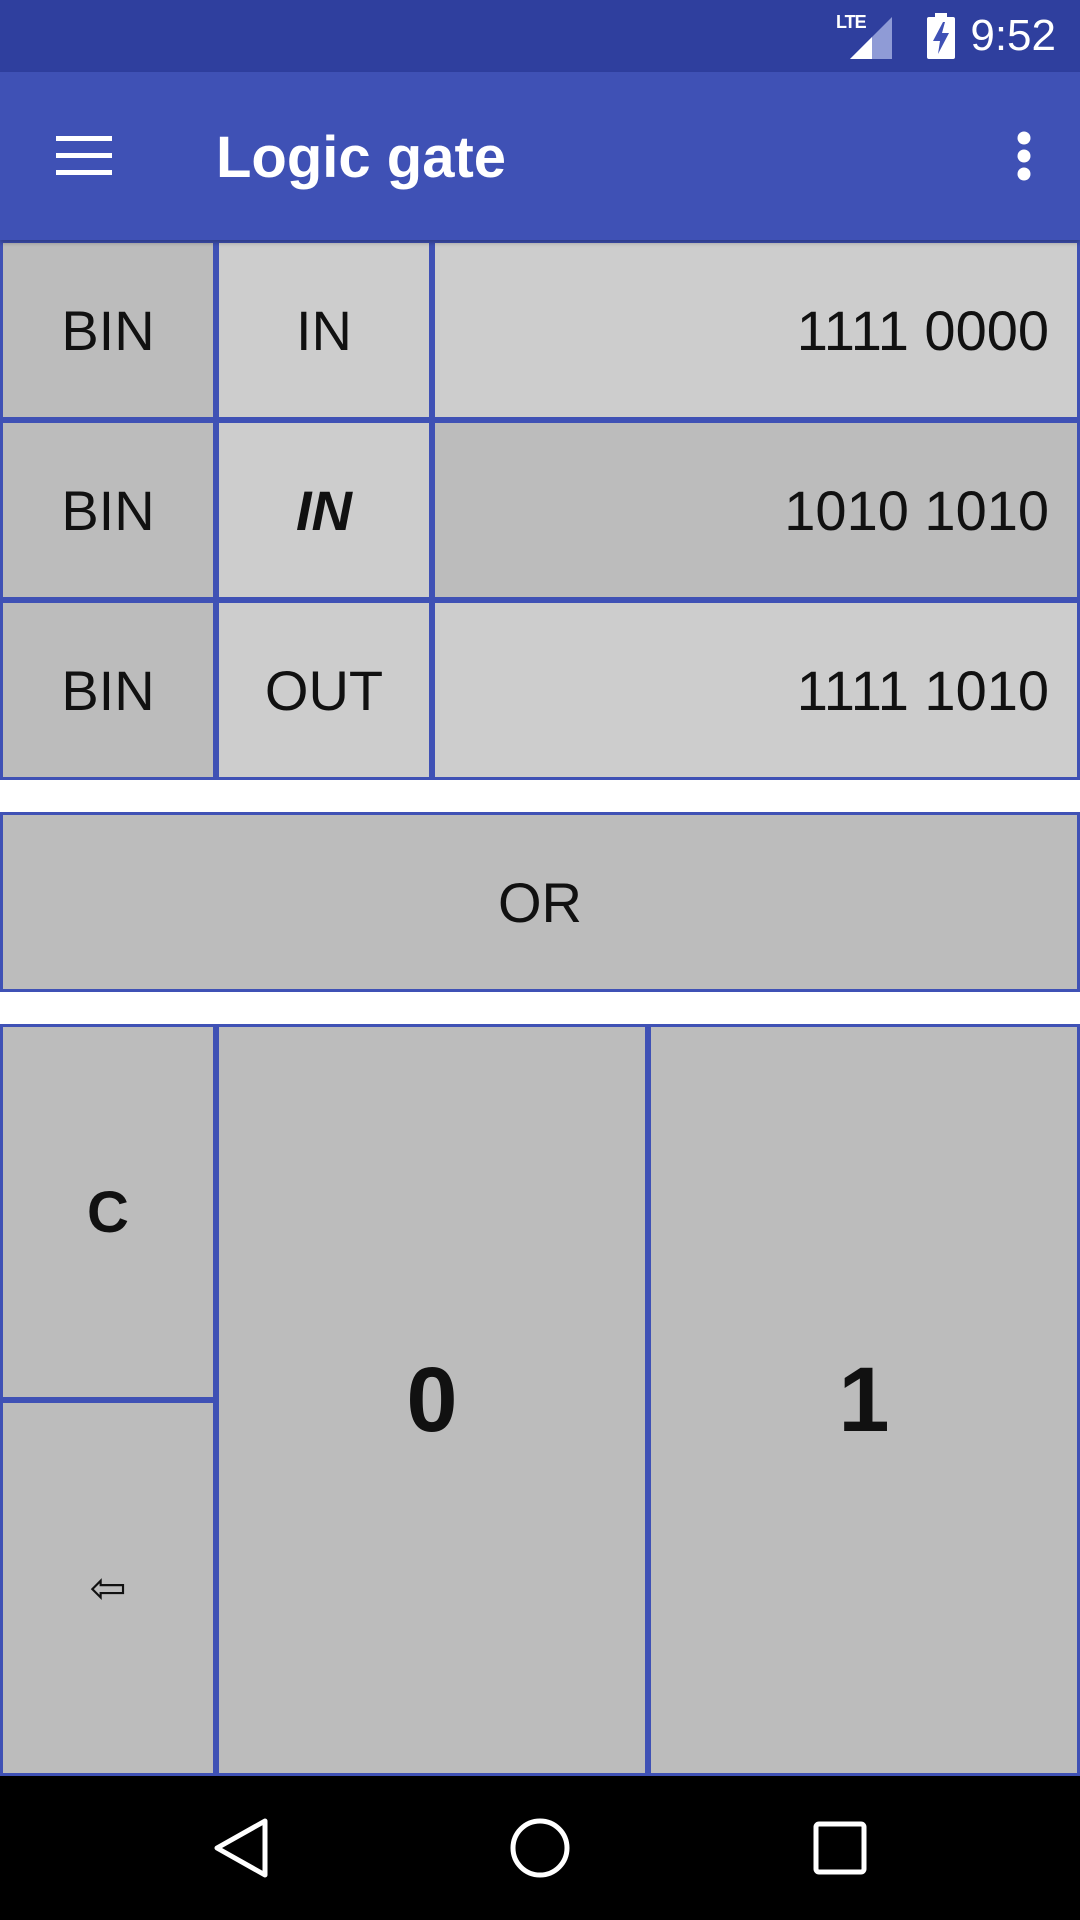  Describe the element at coordinates (916, 510) in the screenshot. I see `row2-value-text: 1010 1010` at that location.